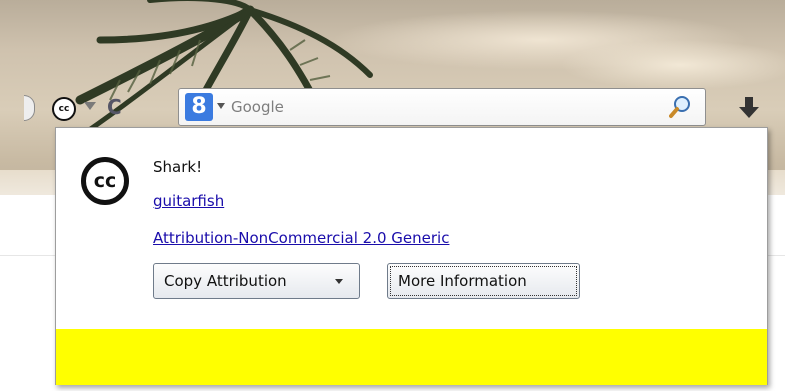  What do you see at coordinates (462, 281) in the screenshot?
I see `more-information-label: More Information` at bounding box center [462, 281].